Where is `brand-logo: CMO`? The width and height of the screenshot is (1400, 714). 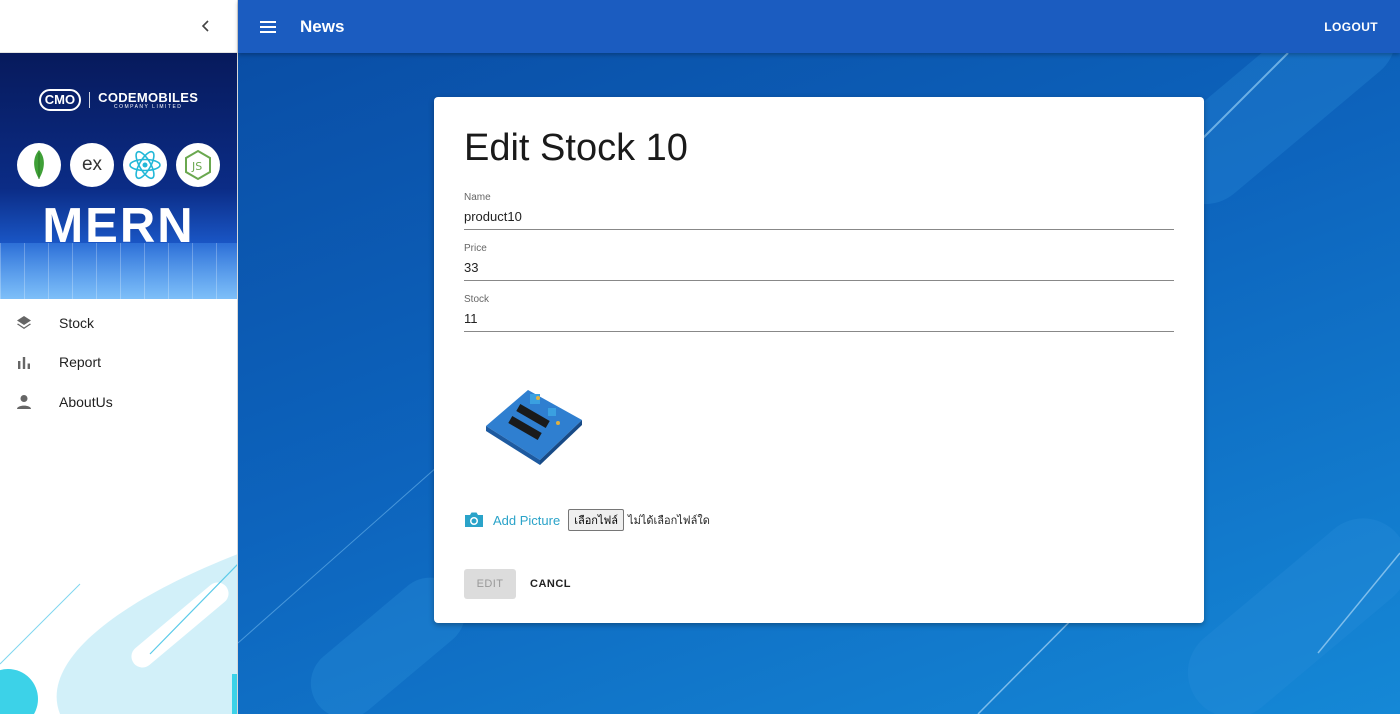
brand-logo: CMO is located at coordinates (60, 100).